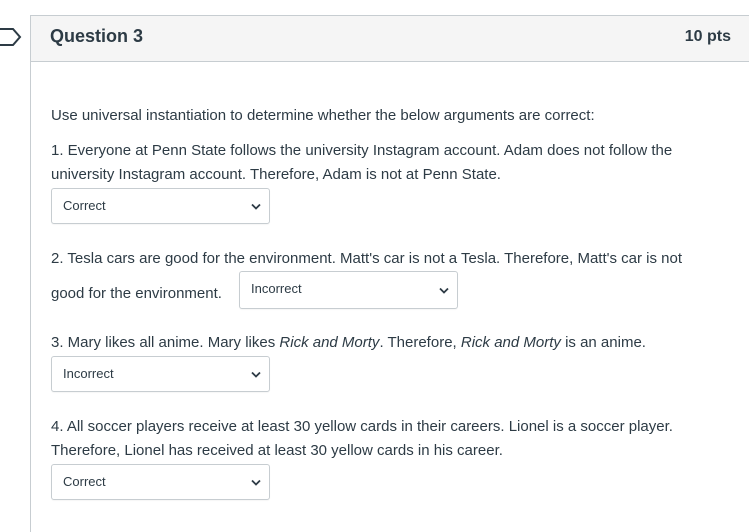 This screenshot has width=749, height=532. Describe the element at coordinates (11, 37) in the screenshot. I see `bookmark-flag-icon` at that location.